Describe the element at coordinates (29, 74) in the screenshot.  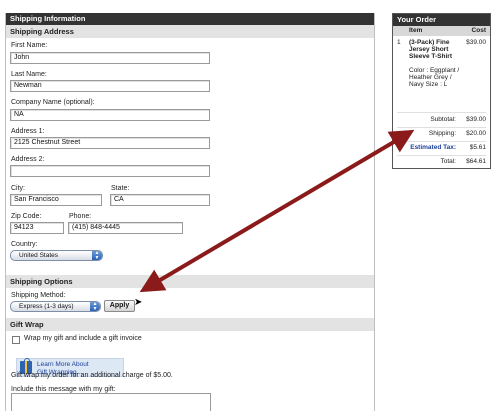
I see `last-name-label: Last Name:` at that location.